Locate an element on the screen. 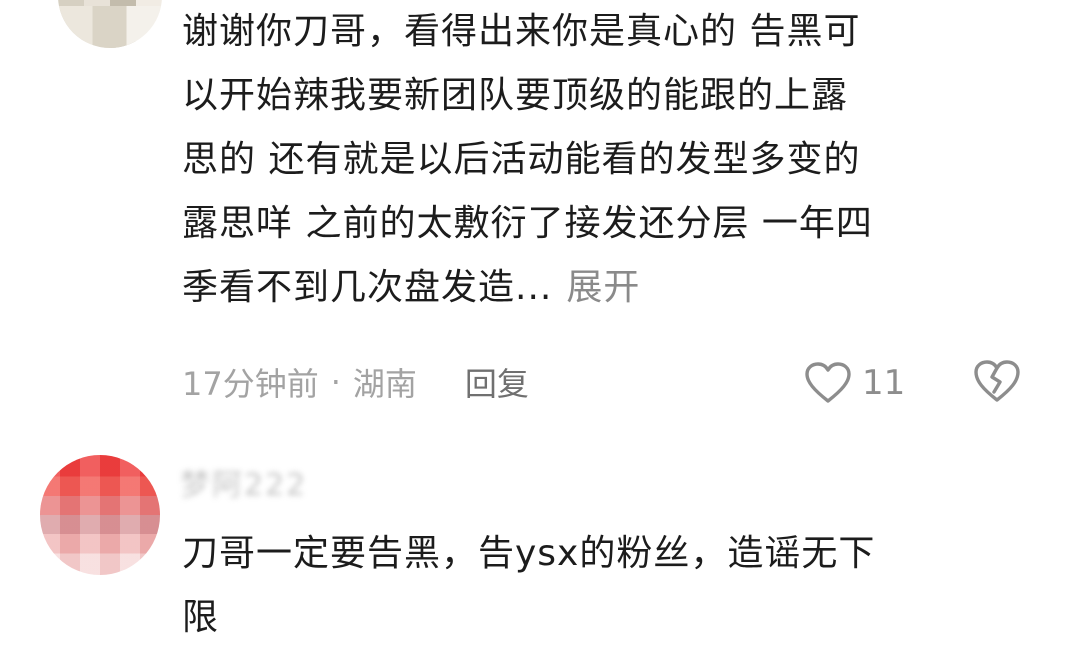 The height and width of the screenshot is (657, 1079). comment-line: 思的 还有就是以后活动能看的发型多变的 is located at coordinates (521, 159).